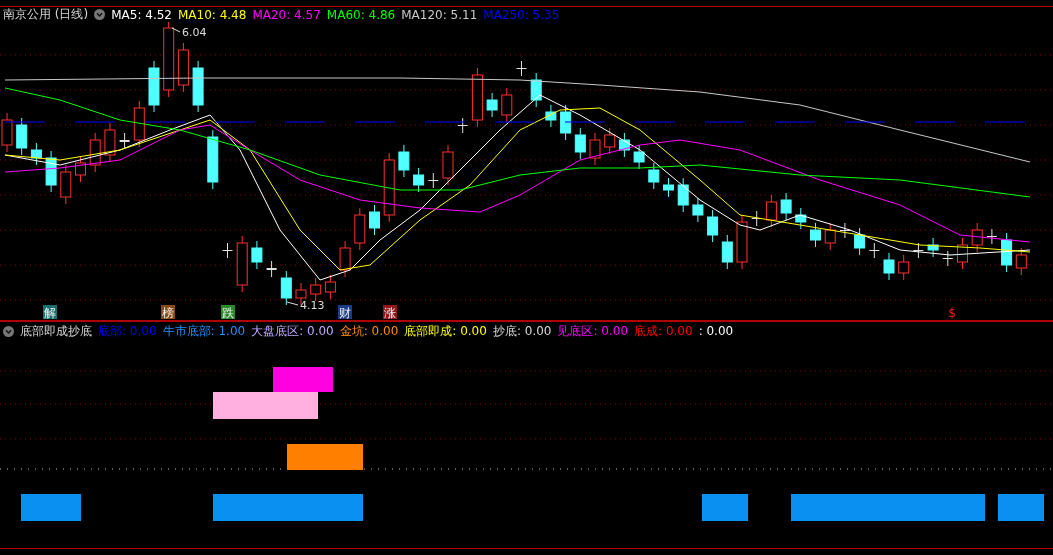 This screenshot has width=1053, height=555. I want to click on indicator-reading: 底部即成: 0.00, so click(445, 331).